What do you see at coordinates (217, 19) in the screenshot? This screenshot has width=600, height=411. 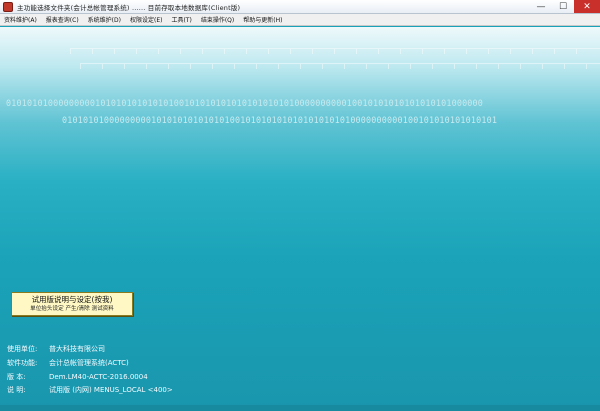 I see `menu-exit: 结束操作(Q)` at bounding box center [217, 19].